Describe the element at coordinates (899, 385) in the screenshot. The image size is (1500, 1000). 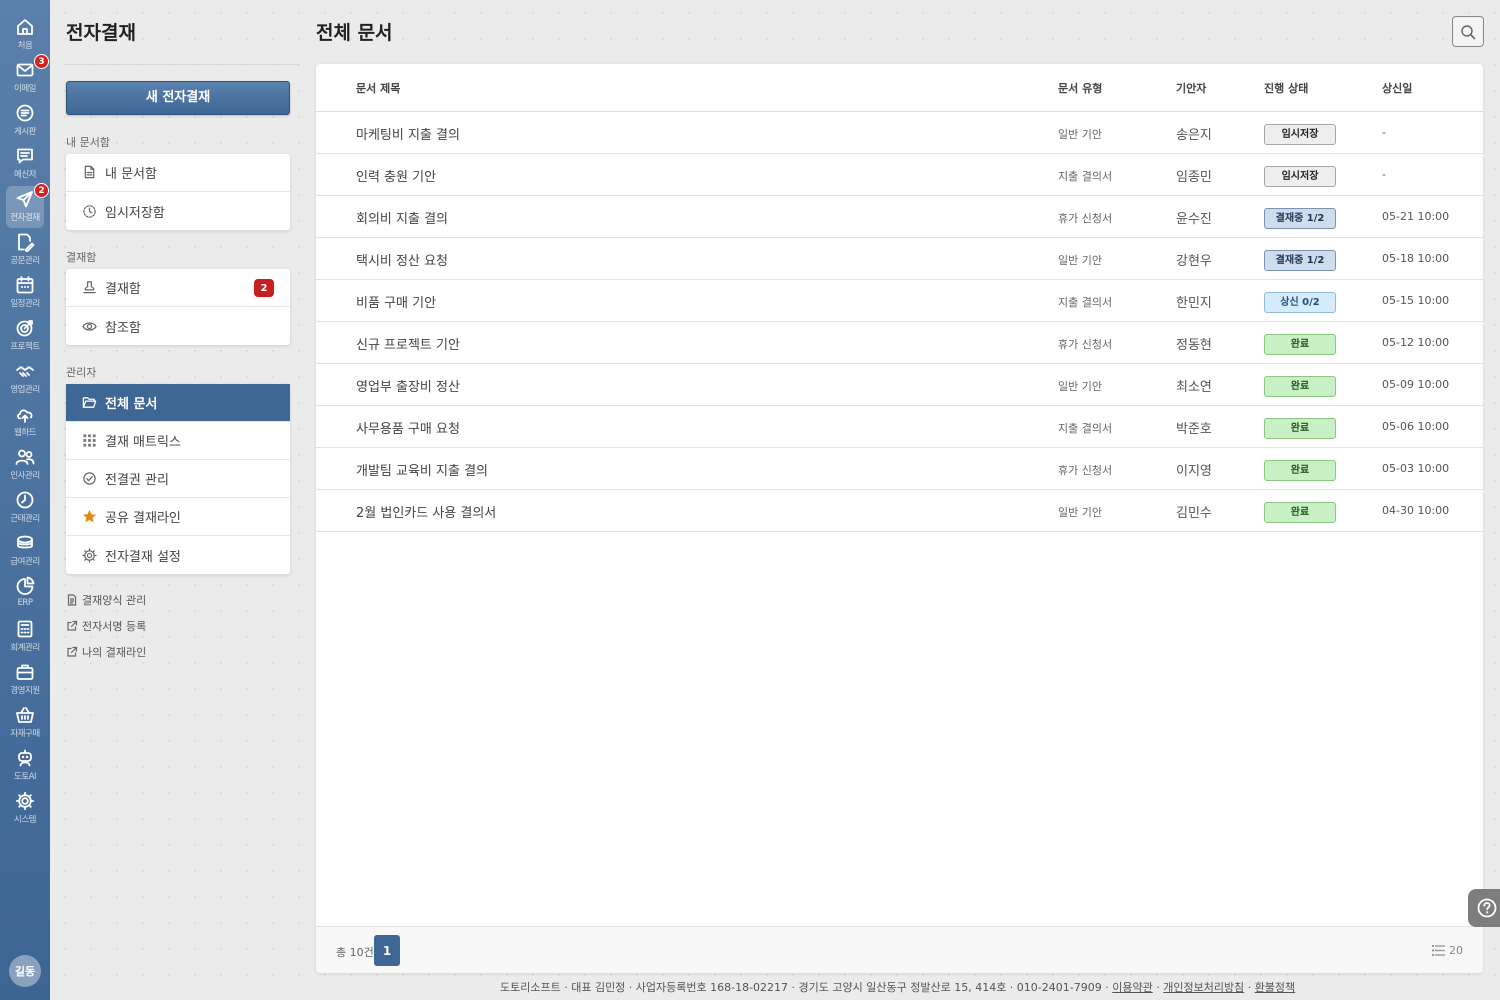
I see `table-row: 영업부 출장비 정산 일반 기안 최소연 완료 05-09 10:00` at that location.